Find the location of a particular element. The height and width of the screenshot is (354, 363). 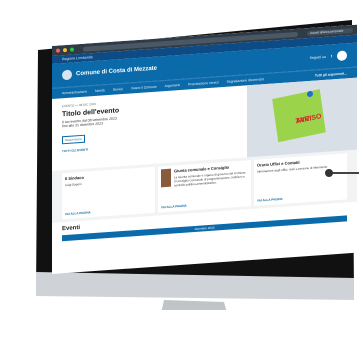

postit-line-2: TARI is located at coordinates (303, 120).